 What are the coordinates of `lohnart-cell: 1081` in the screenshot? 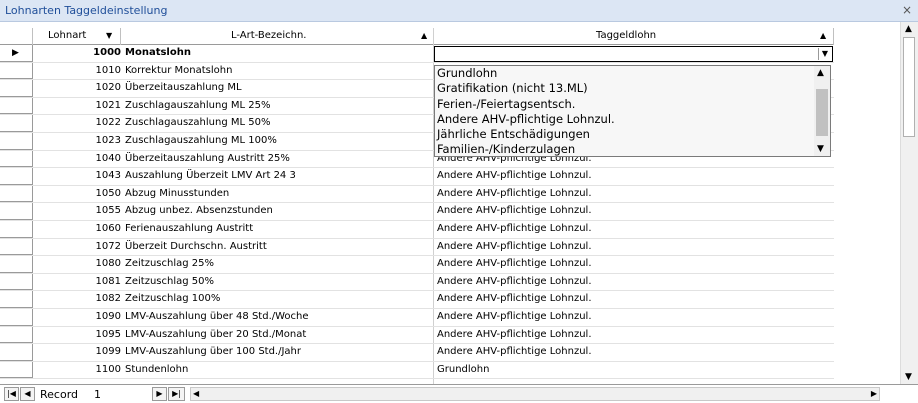 It's located at (77, 281).